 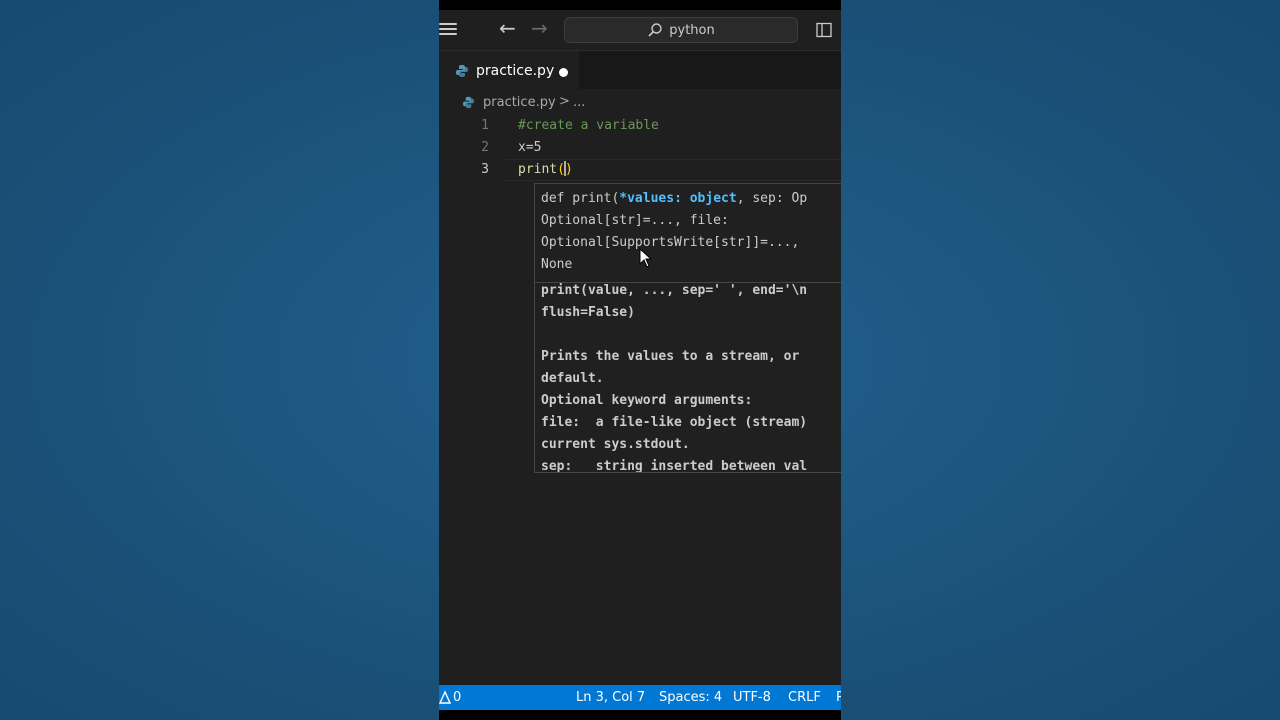 I want to click on warning-icon, so click(x=445, y=697).